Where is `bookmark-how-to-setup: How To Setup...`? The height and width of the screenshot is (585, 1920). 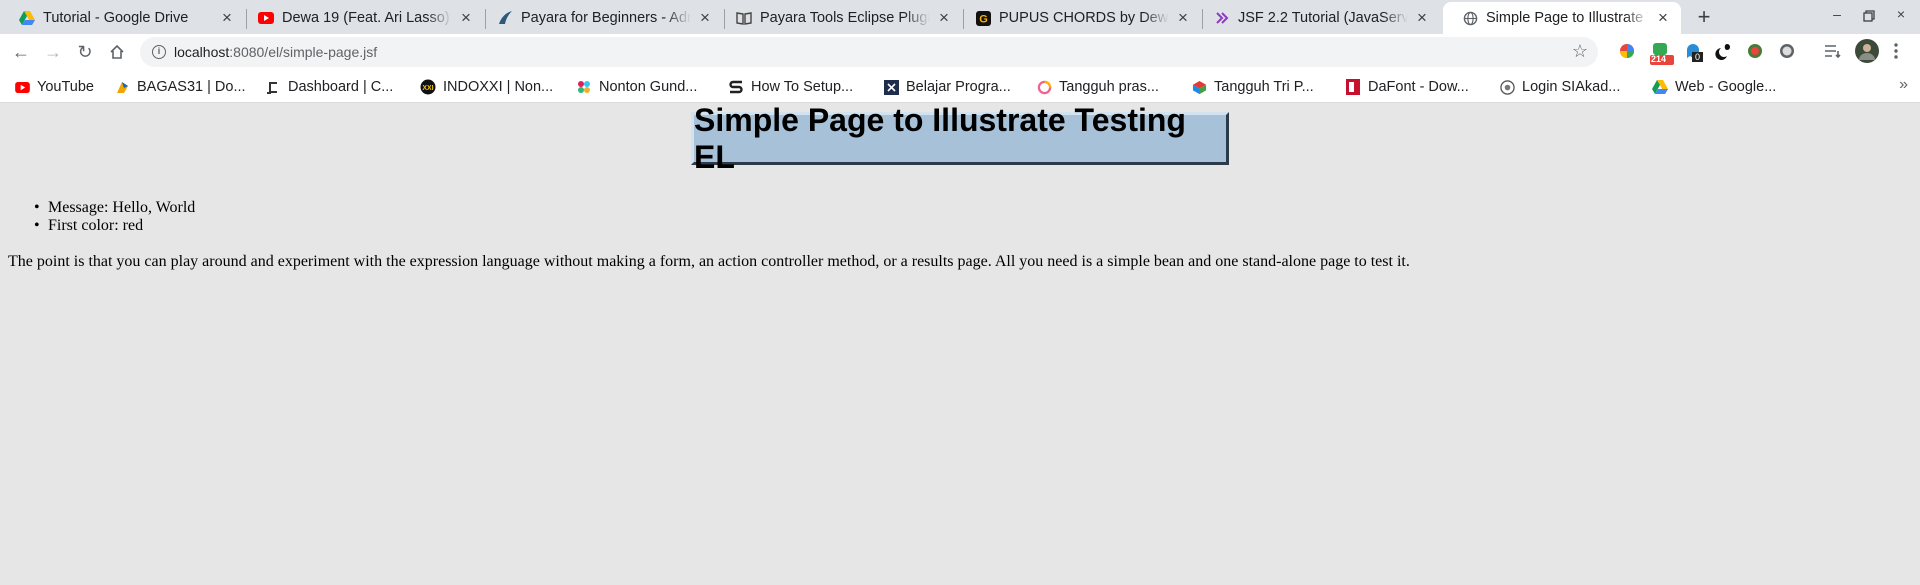
bookmark-how-to-setup: How To Setup... is located at coordinates (790, 87).